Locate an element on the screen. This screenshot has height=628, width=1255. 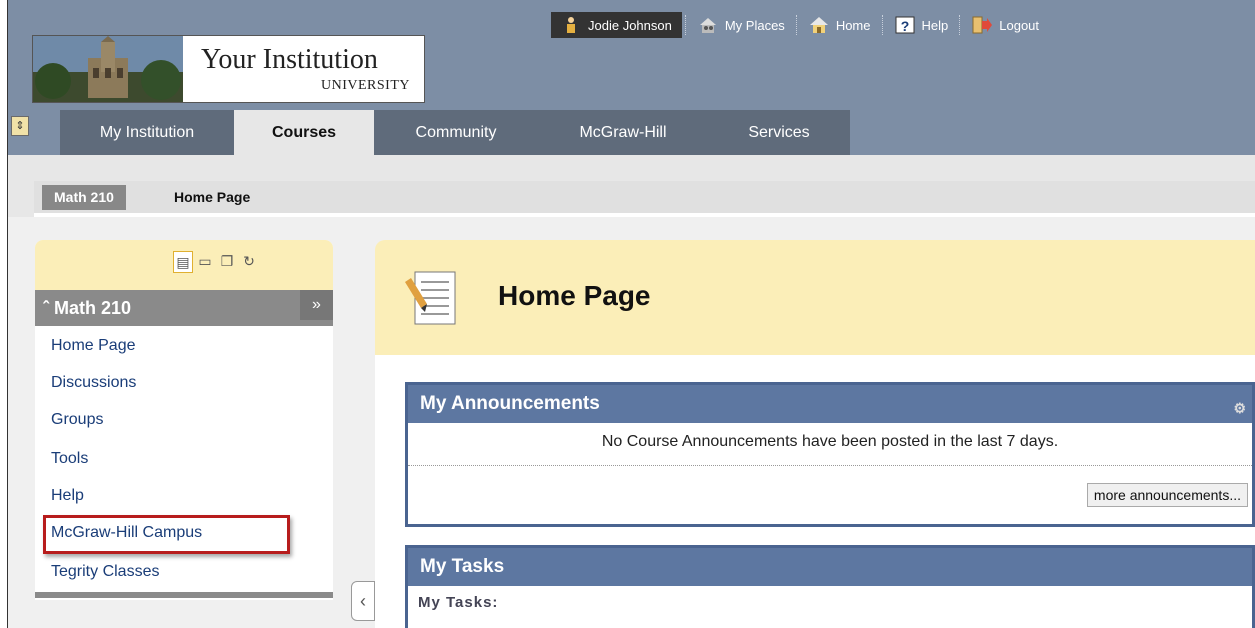
tasks-subtitle: My Tasks: is located at coordinates (458, 602).